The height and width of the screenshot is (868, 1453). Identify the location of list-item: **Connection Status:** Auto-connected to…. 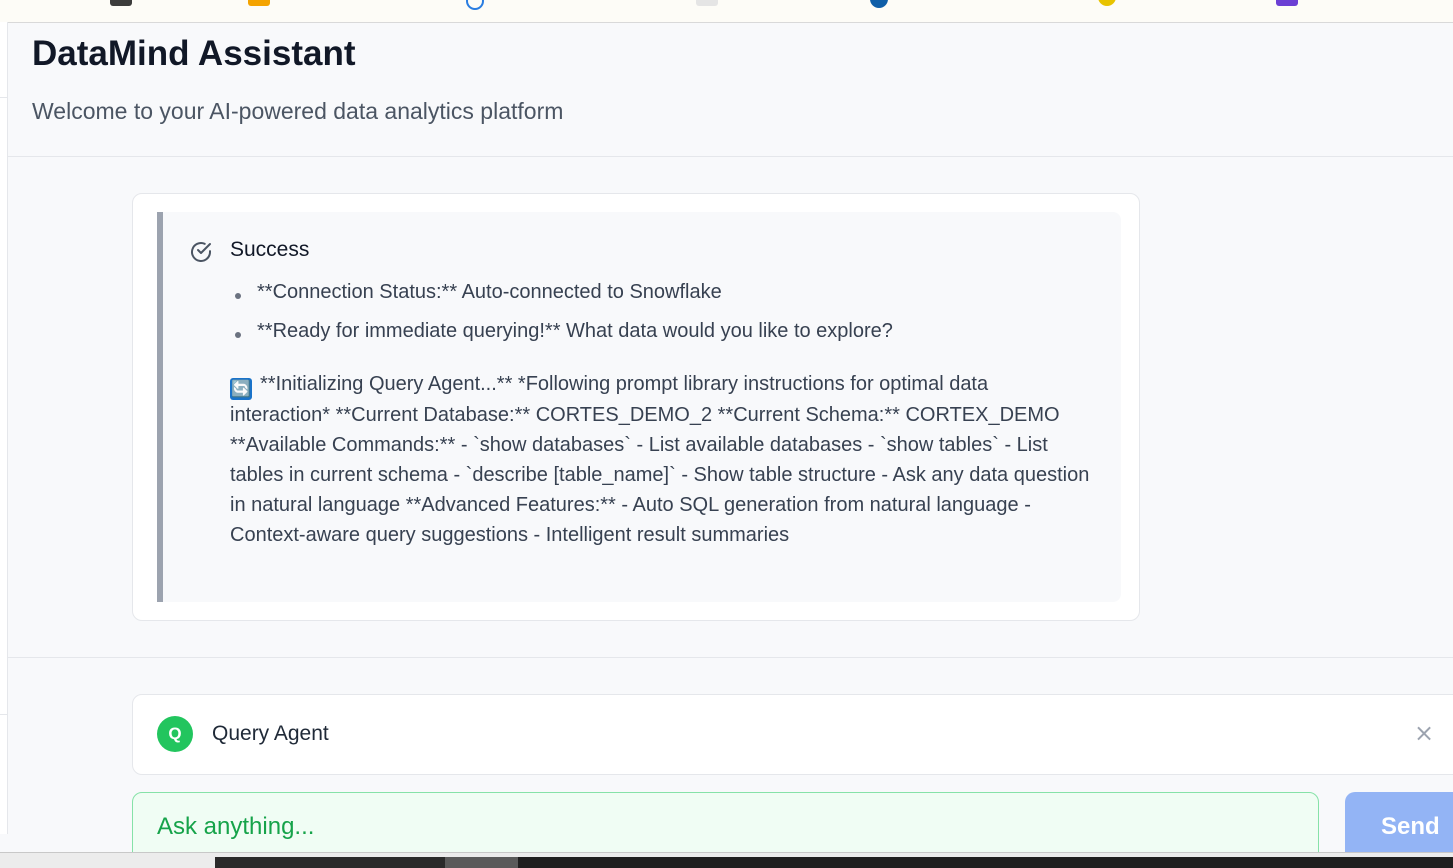
(563, 297).